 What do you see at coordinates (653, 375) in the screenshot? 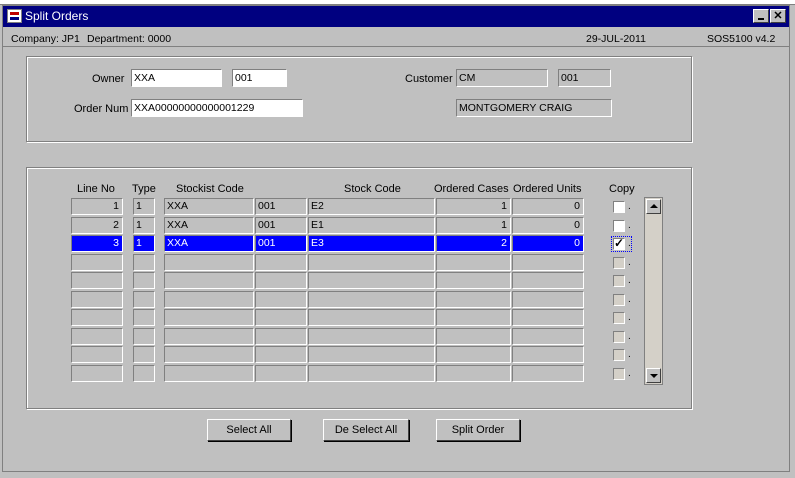
I see `scroll-down-icon` at bounding box center [653, 375].